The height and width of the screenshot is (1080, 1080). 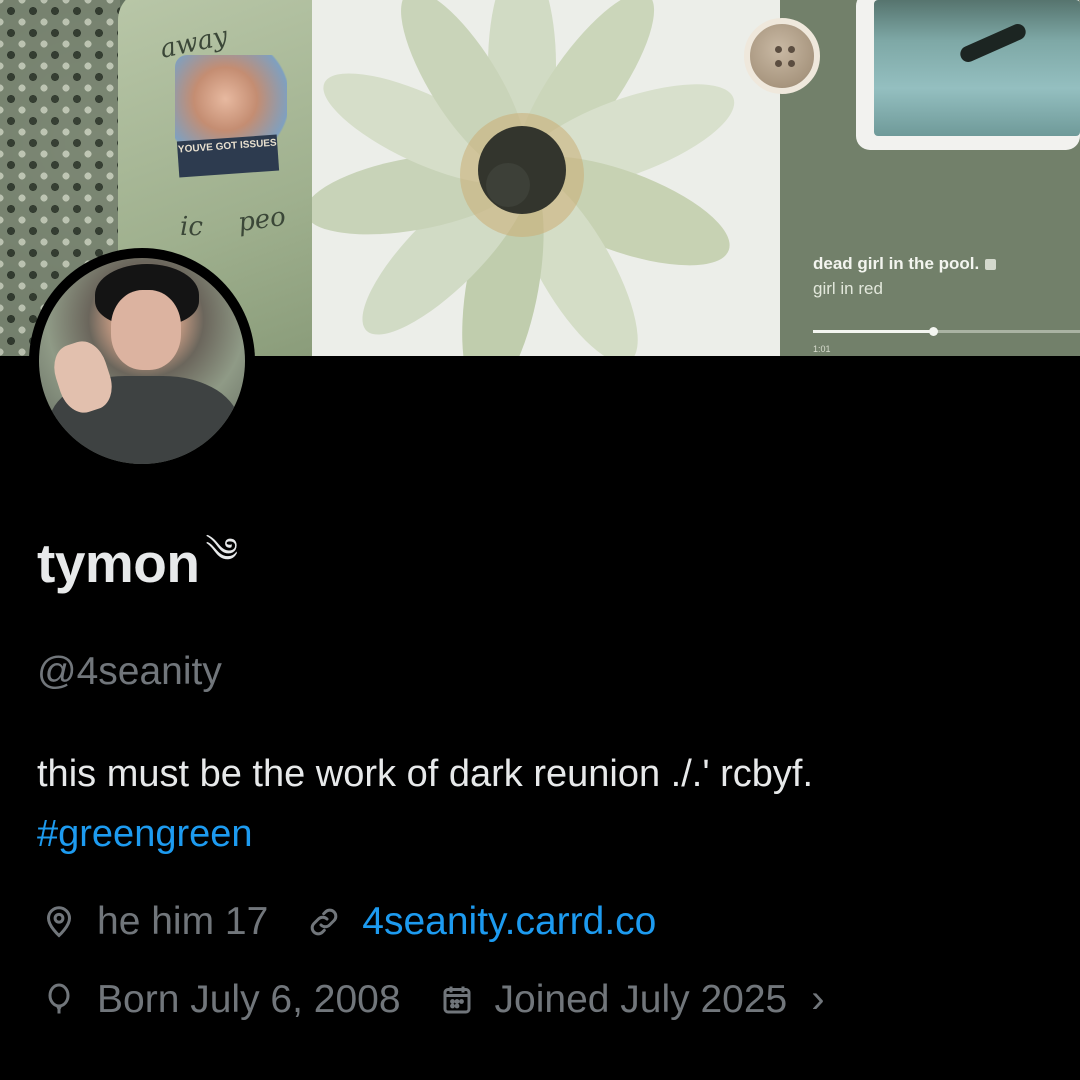 I want to click on location-item: he him 17, so click(x=152, y=922).